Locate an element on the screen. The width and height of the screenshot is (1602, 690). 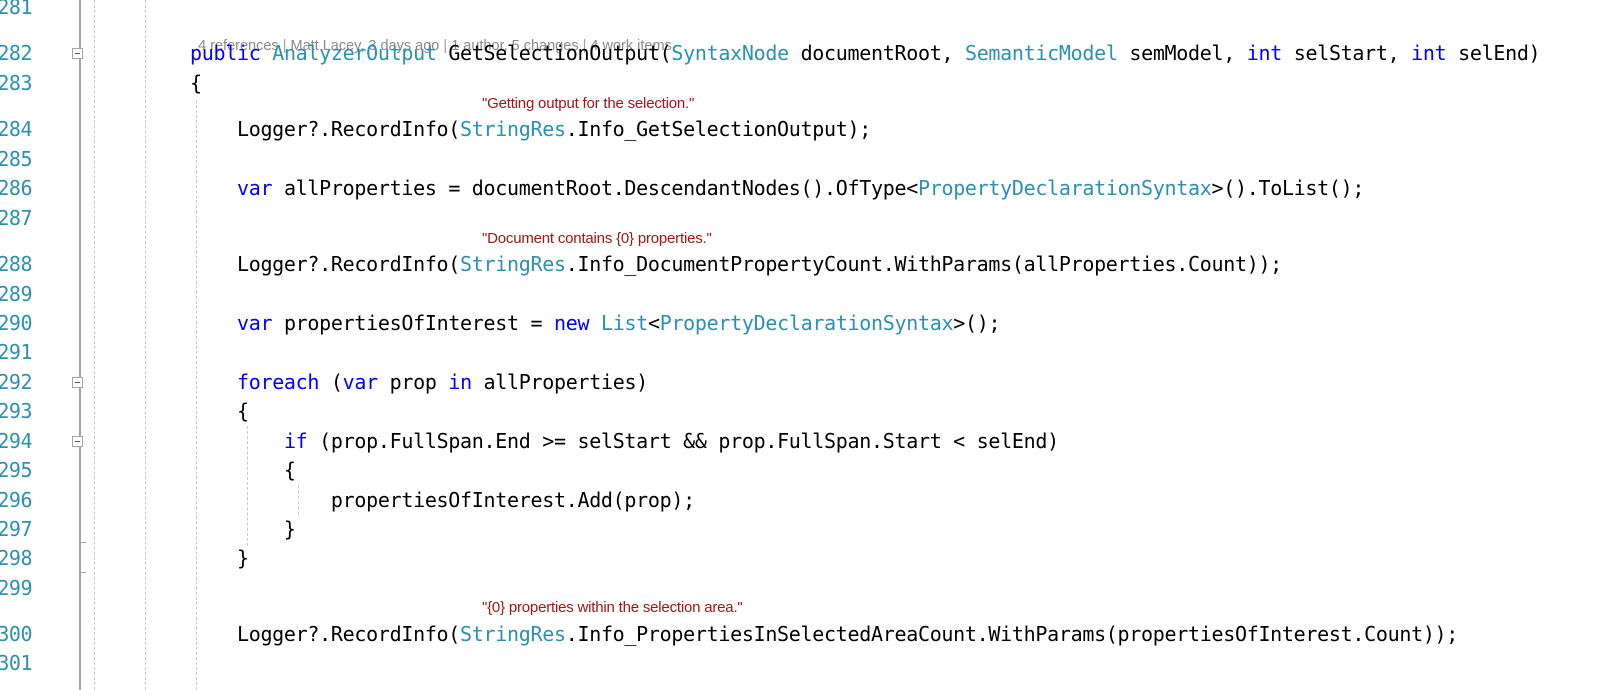
line-number: 299 is located at coordinates (16, 588).